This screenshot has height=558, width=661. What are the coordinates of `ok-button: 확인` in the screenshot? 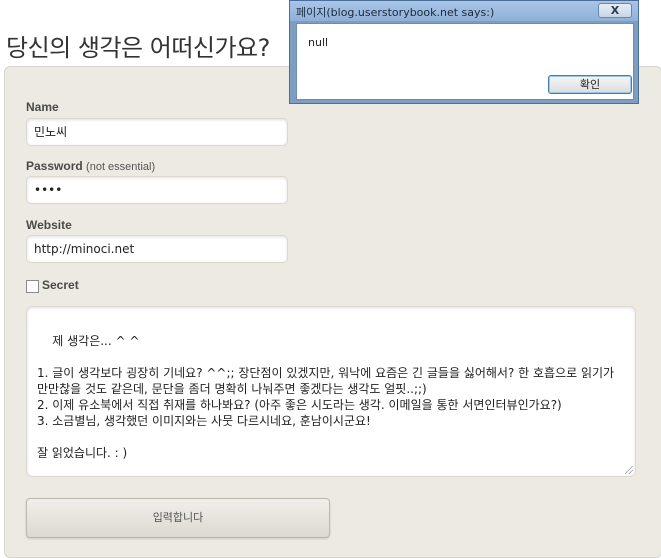 It's located at (590, 84).